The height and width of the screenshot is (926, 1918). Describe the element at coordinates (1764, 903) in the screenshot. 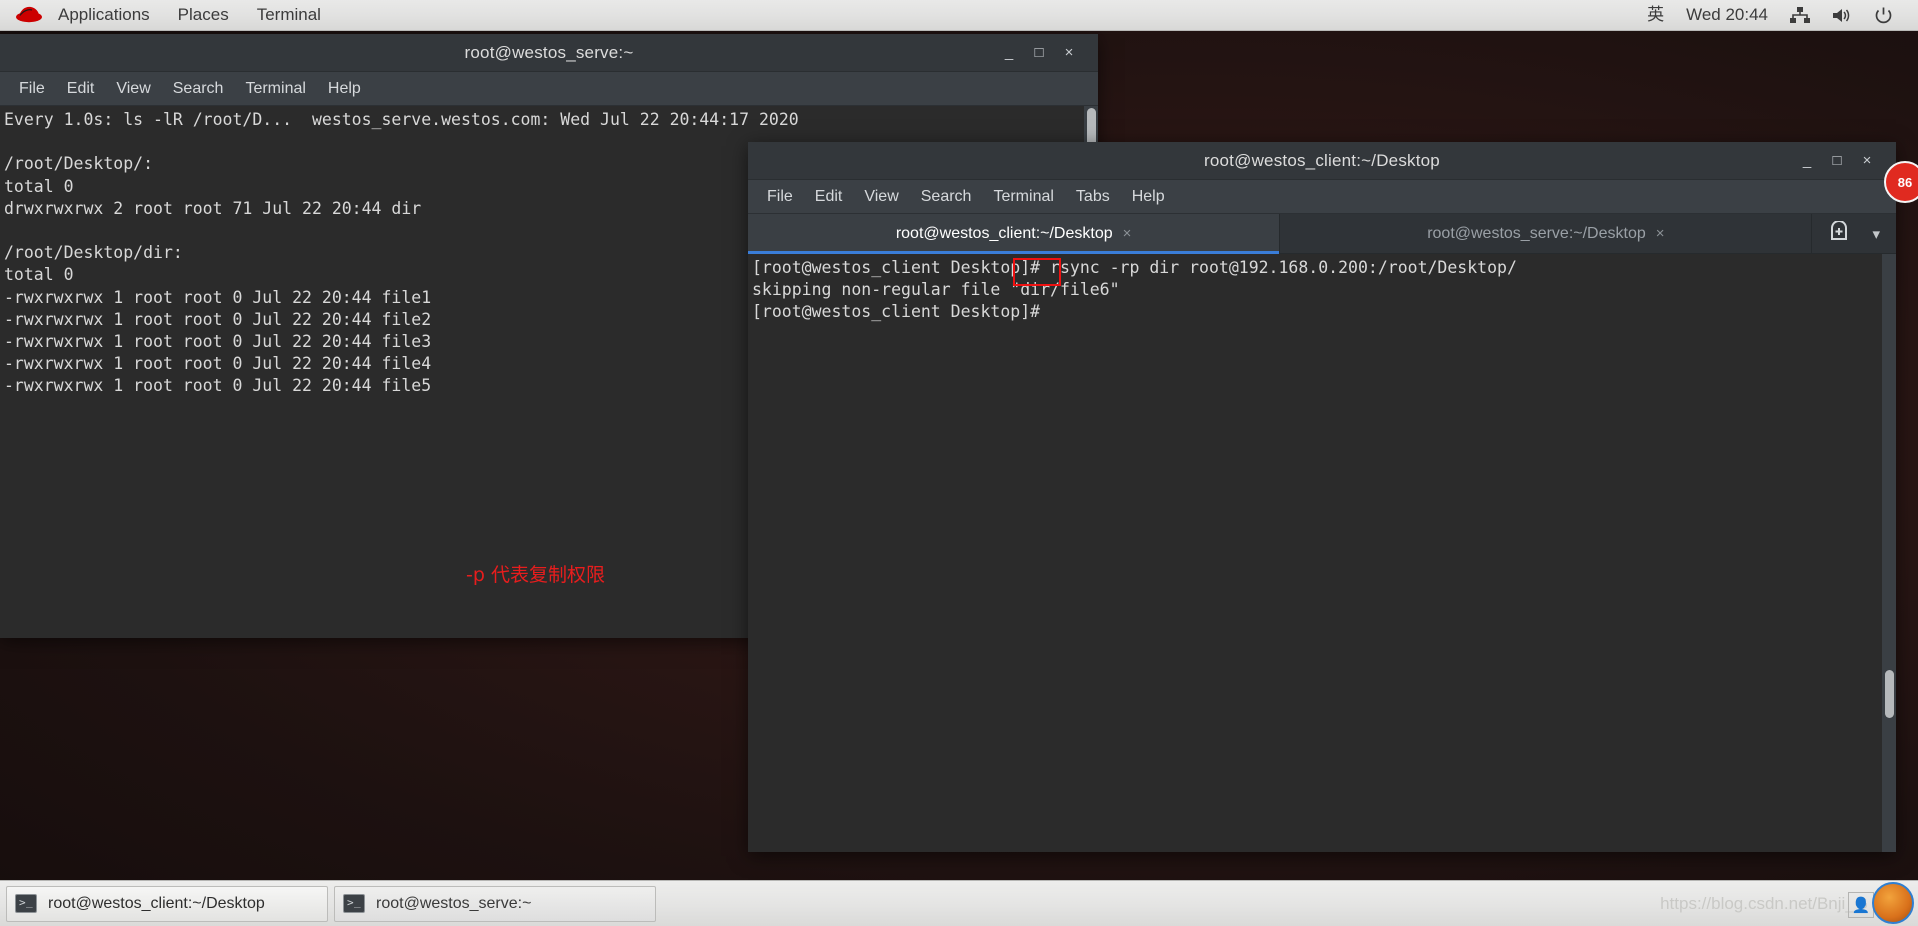

I see `watermark-text: https://blog.csdn.net/Bnji_G` at that location.